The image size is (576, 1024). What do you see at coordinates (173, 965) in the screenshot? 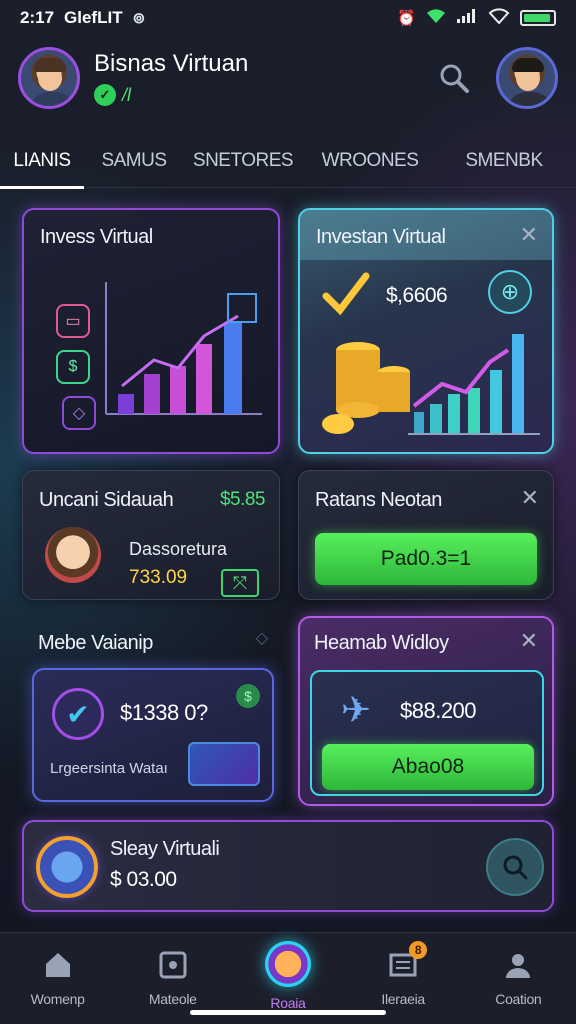
I see `square-icon` at bounding box center [173, 965].